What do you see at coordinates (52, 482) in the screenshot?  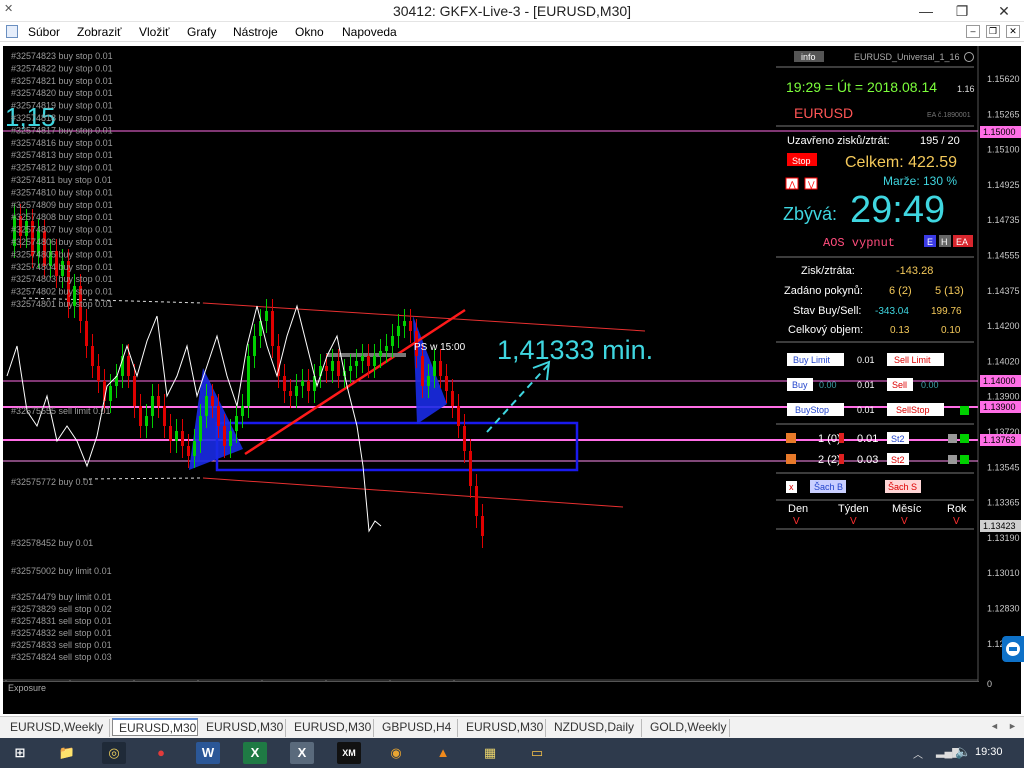 I see `order-buy-0772: #32575772 buy 0.01` at bounding box center [52, 482].